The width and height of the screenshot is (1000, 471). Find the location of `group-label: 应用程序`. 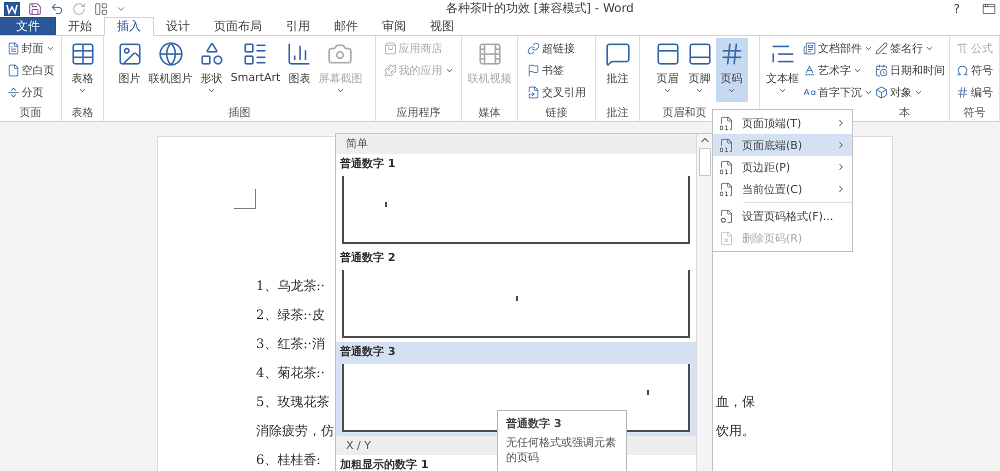

group-label: 应用程序 is located at coordinates (419, 112).